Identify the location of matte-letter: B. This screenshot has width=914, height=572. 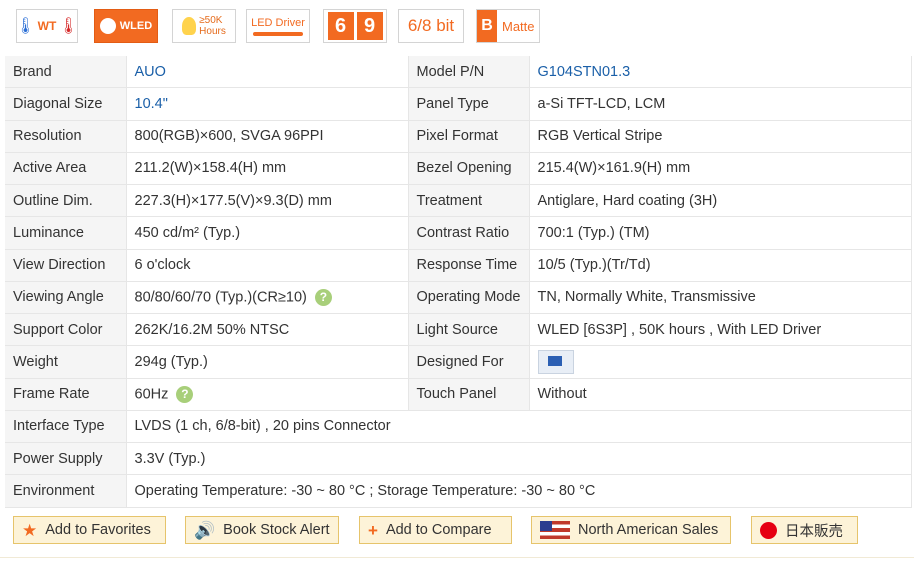
(487, 26).